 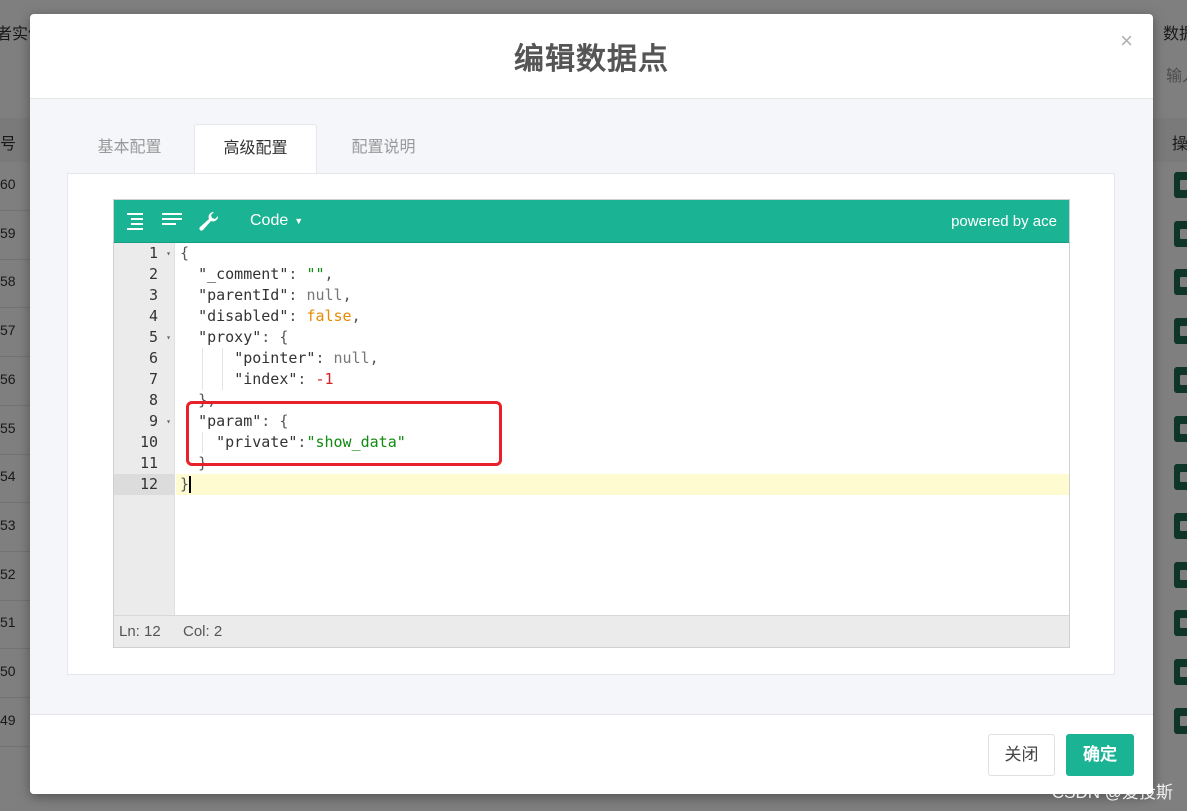 What do you see at coordinates (269, 220) in the screenshot?
I see `mode-label: Code` at bounding box center [269, 220].